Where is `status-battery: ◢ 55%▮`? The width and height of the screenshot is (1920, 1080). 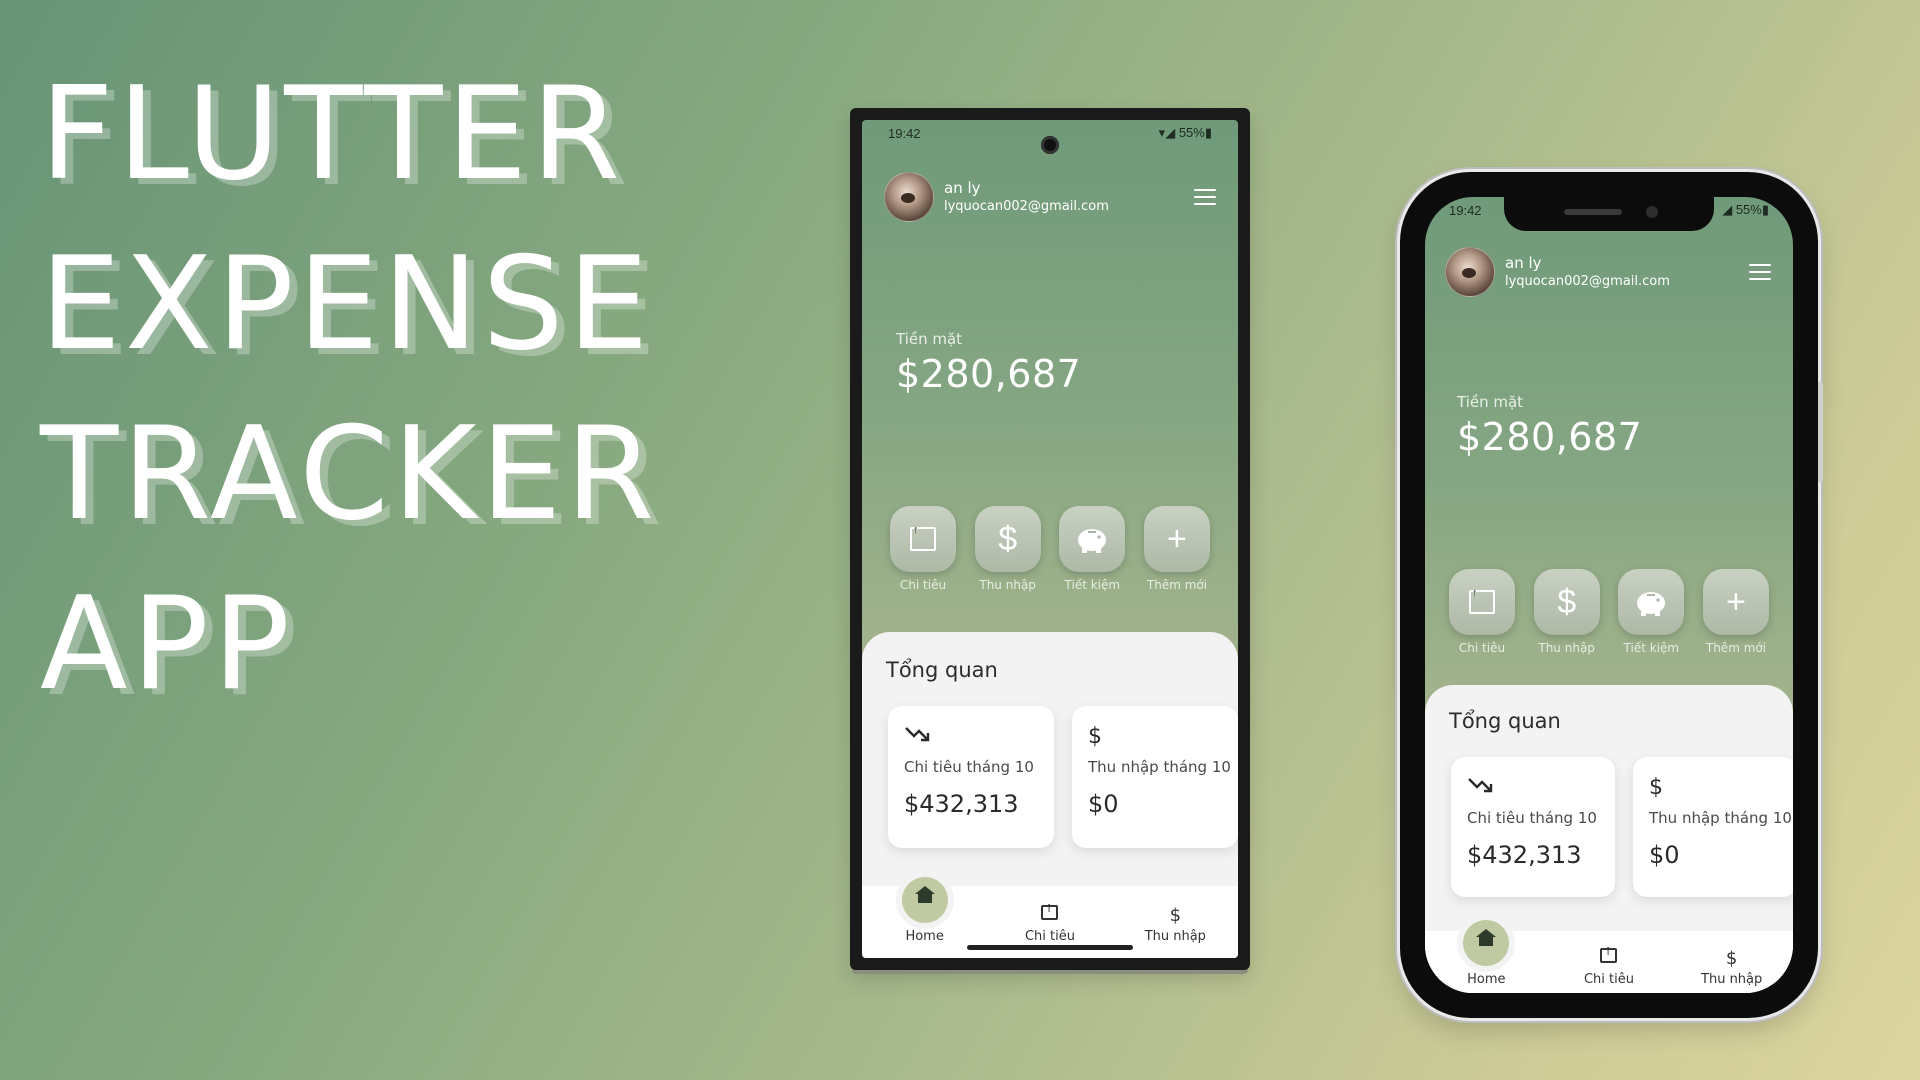 status-battery: ◢ 55%▮ is located at coordinates (1745, 209).